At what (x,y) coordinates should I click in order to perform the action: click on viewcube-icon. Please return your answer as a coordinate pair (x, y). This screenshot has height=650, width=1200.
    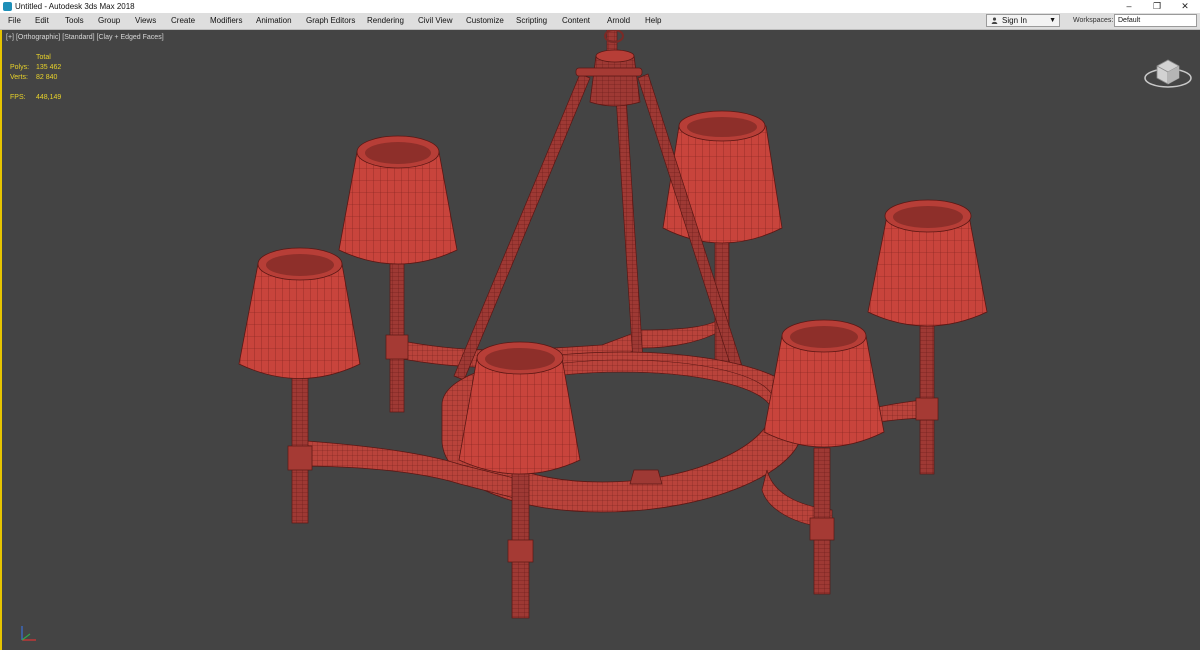
    Looking at the image, I should click on (1168, 70).